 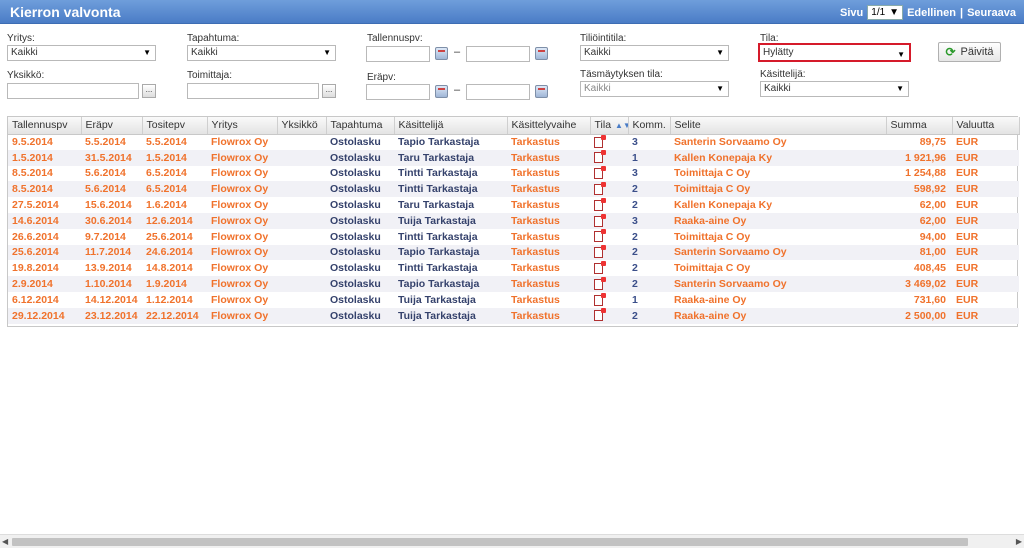 What do you see at coordinates (450, 284) in the screenshot?
I see `cell-kasittelija: Tapio Tarkastaja` at bounding box center [450, 284].